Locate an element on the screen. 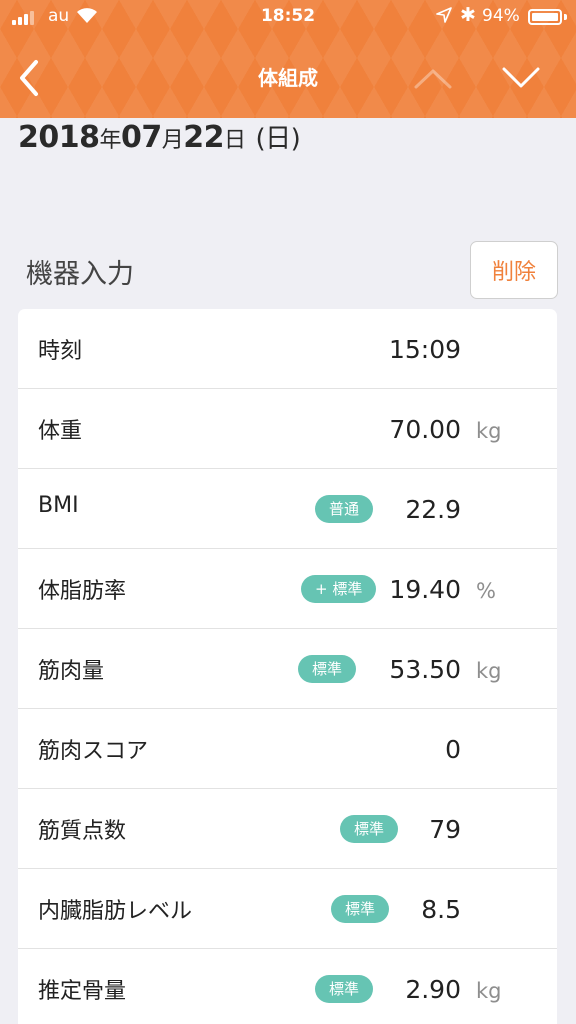  row-label: 推定骨量 is located at coordinates (82, 991).